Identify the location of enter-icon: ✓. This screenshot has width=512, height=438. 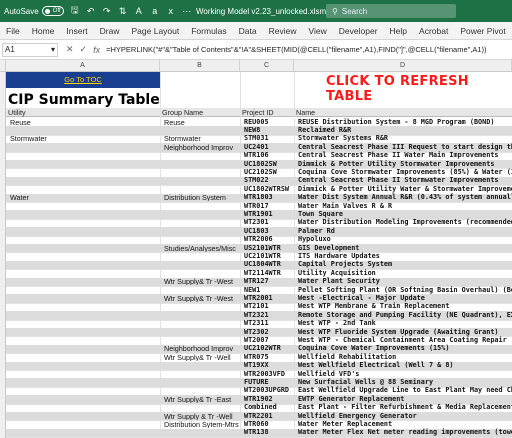
(84, 49).